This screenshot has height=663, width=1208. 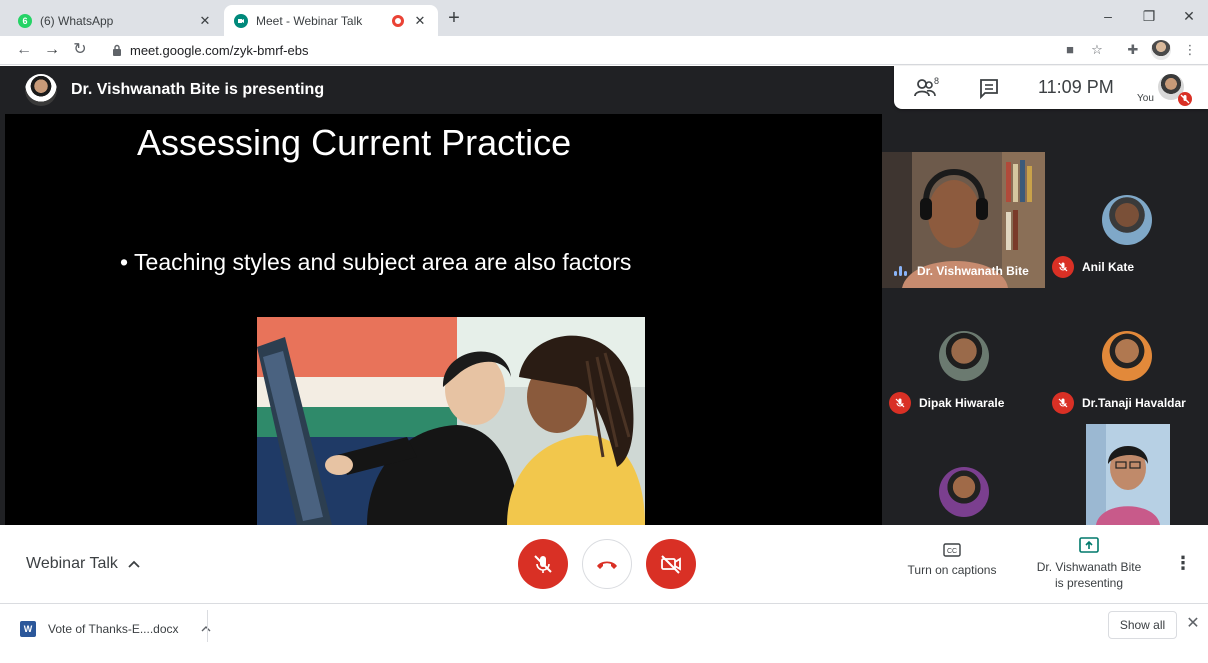 I want to click on slide-photo, so click(x=451, y=421).